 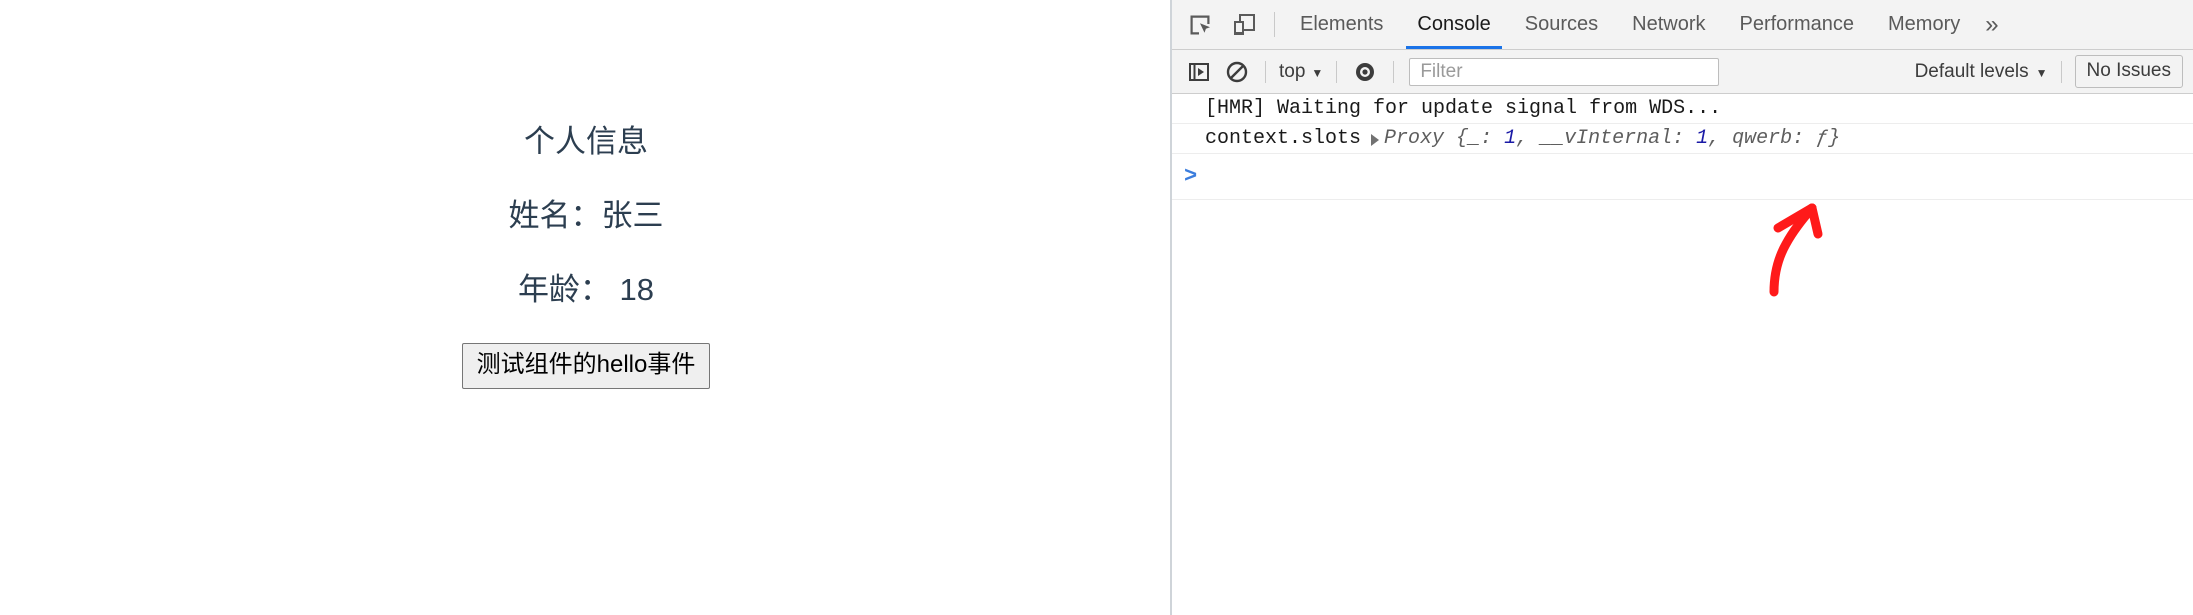 I want to click on inspect-element-icon, so click(x=1200, y=24).